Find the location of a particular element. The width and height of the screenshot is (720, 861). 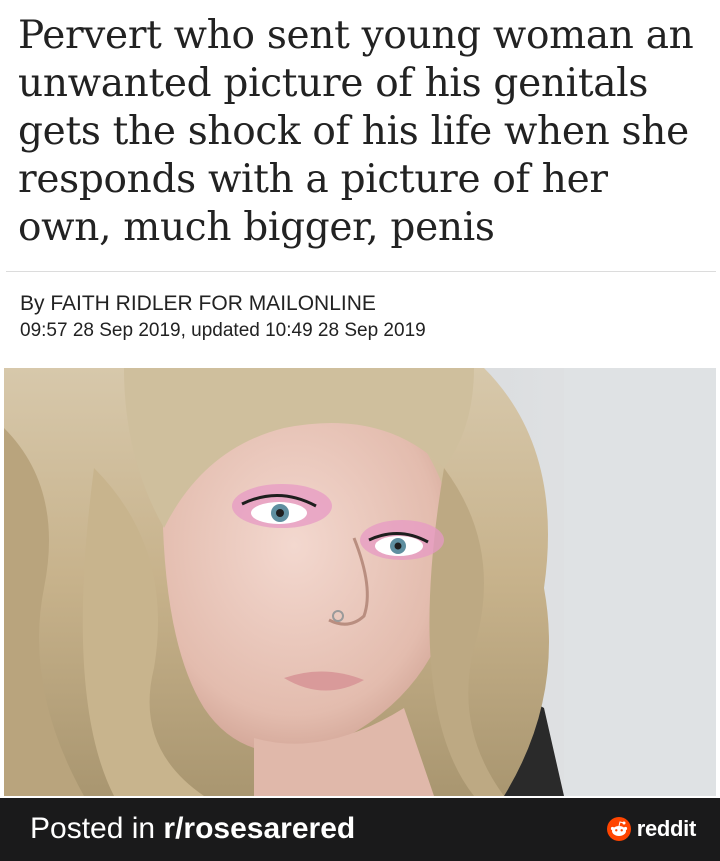

reddit-footer-bar: Posted in r/rosesarered reddit is located at coordinates (360, 829).